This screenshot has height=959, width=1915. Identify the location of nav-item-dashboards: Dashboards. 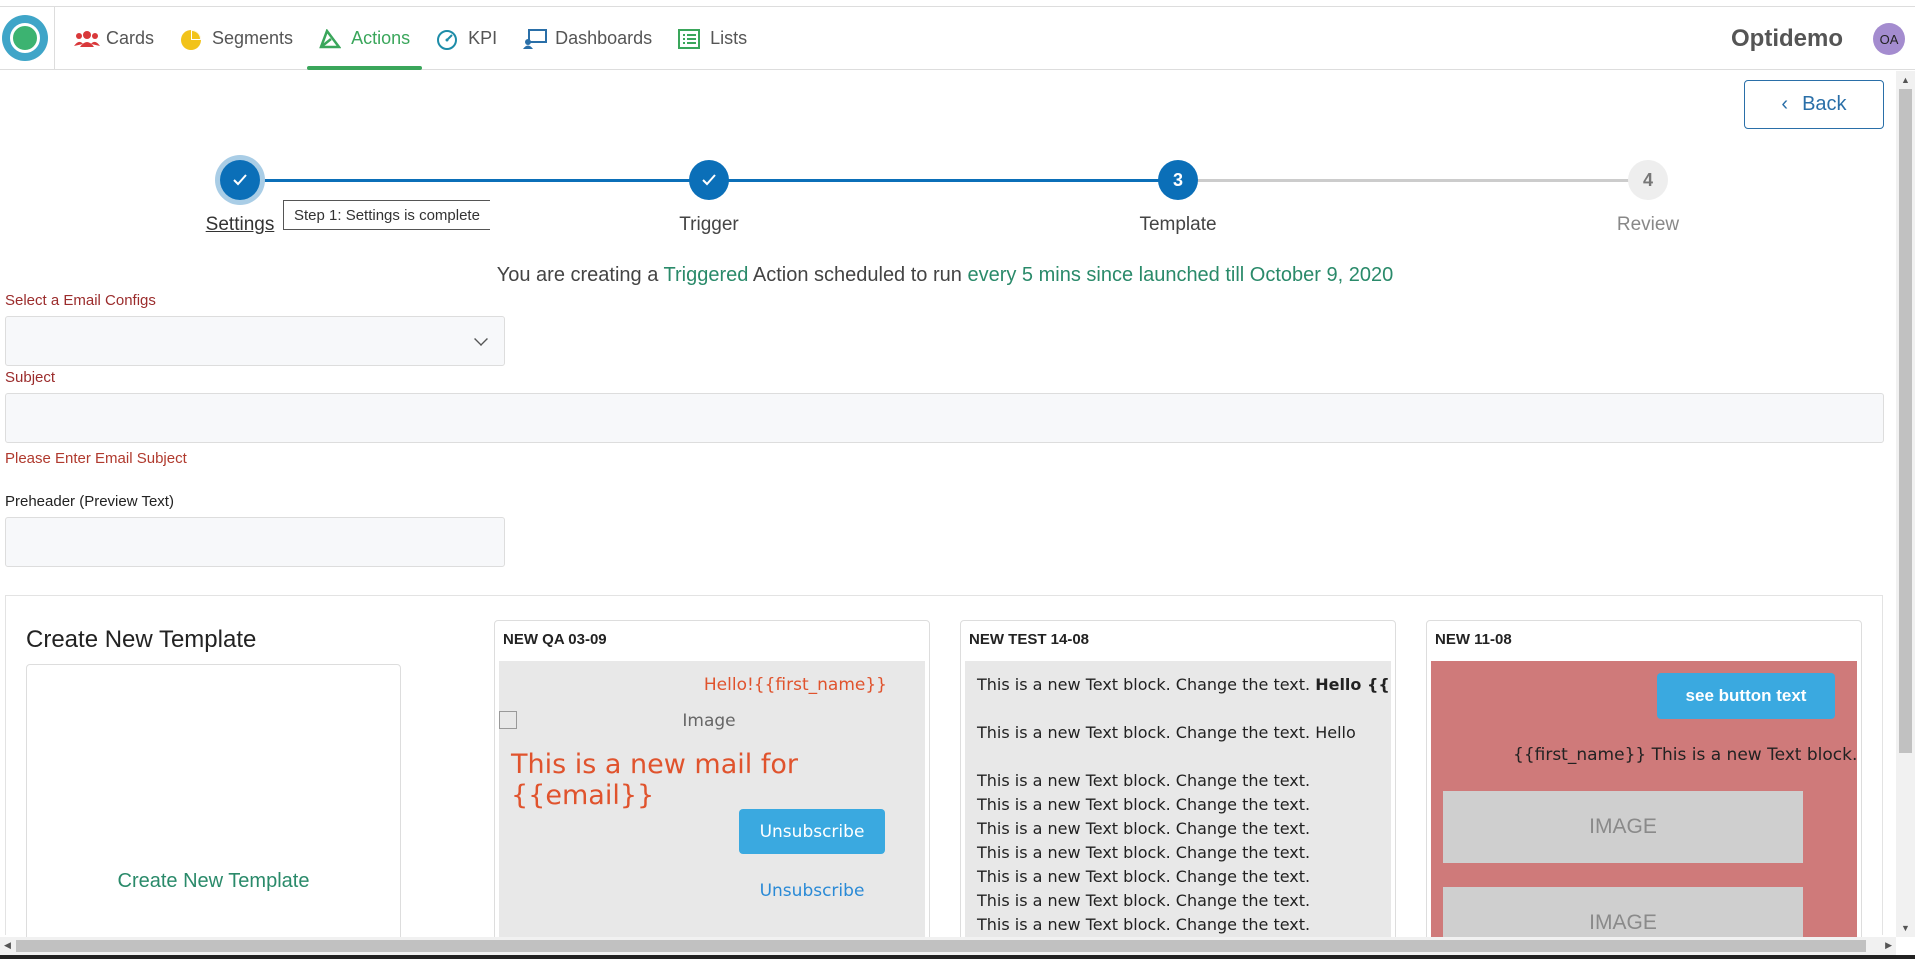
(587, 38).